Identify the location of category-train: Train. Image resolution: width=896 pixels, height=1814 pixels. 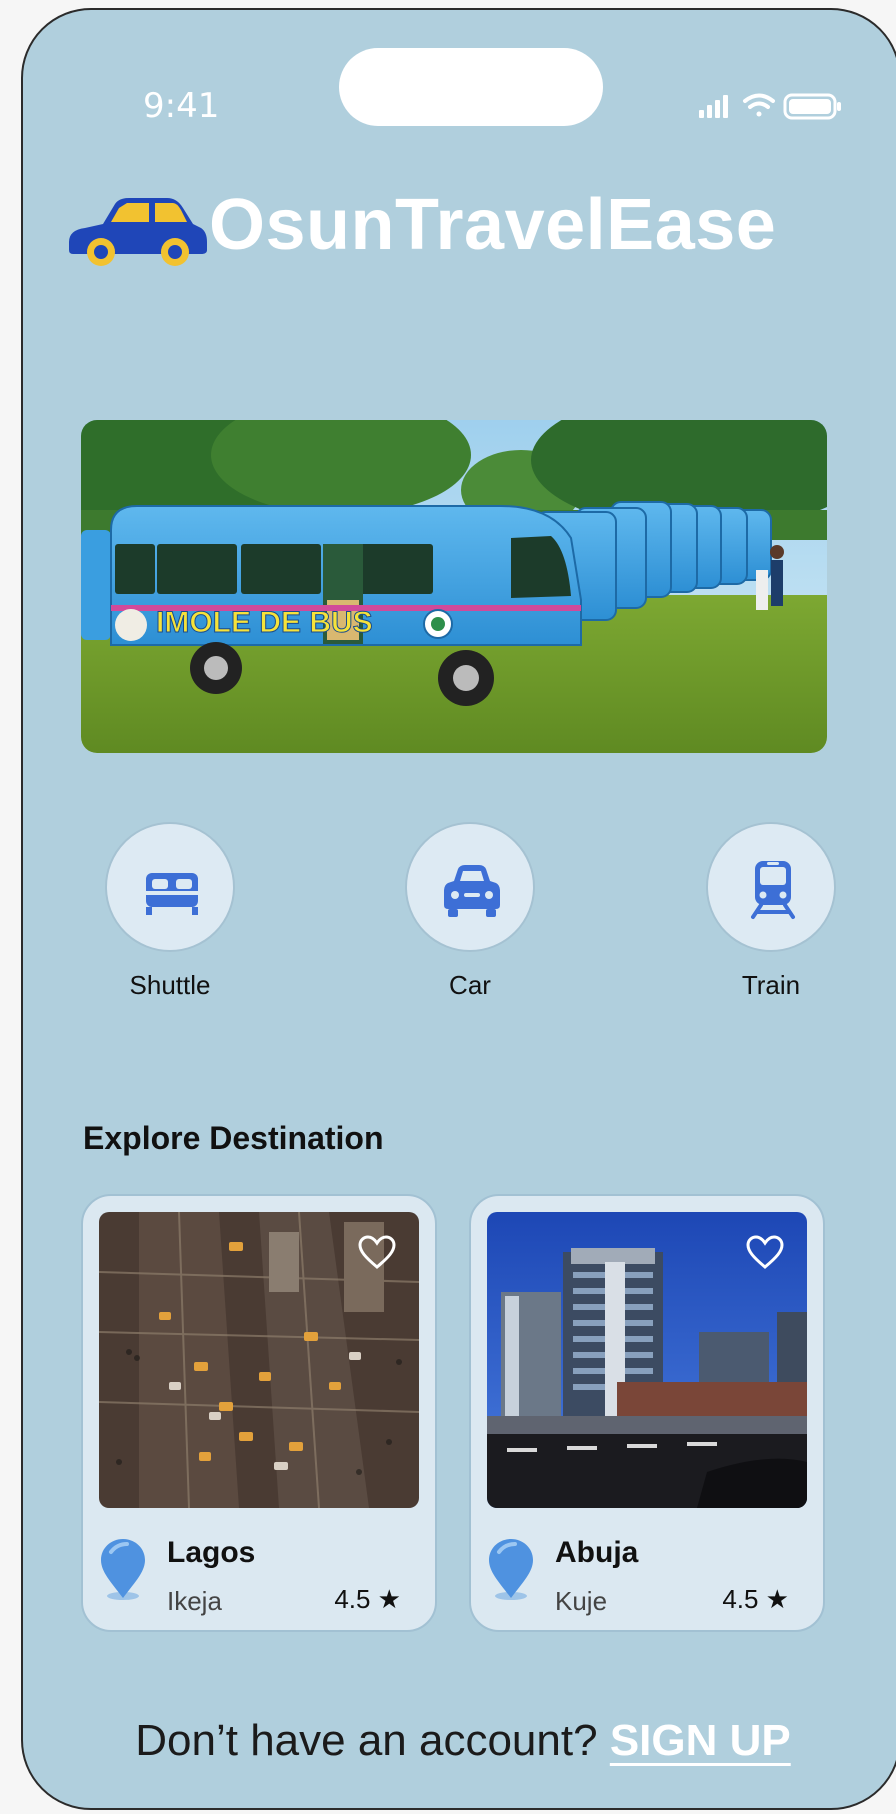
(771, 911).